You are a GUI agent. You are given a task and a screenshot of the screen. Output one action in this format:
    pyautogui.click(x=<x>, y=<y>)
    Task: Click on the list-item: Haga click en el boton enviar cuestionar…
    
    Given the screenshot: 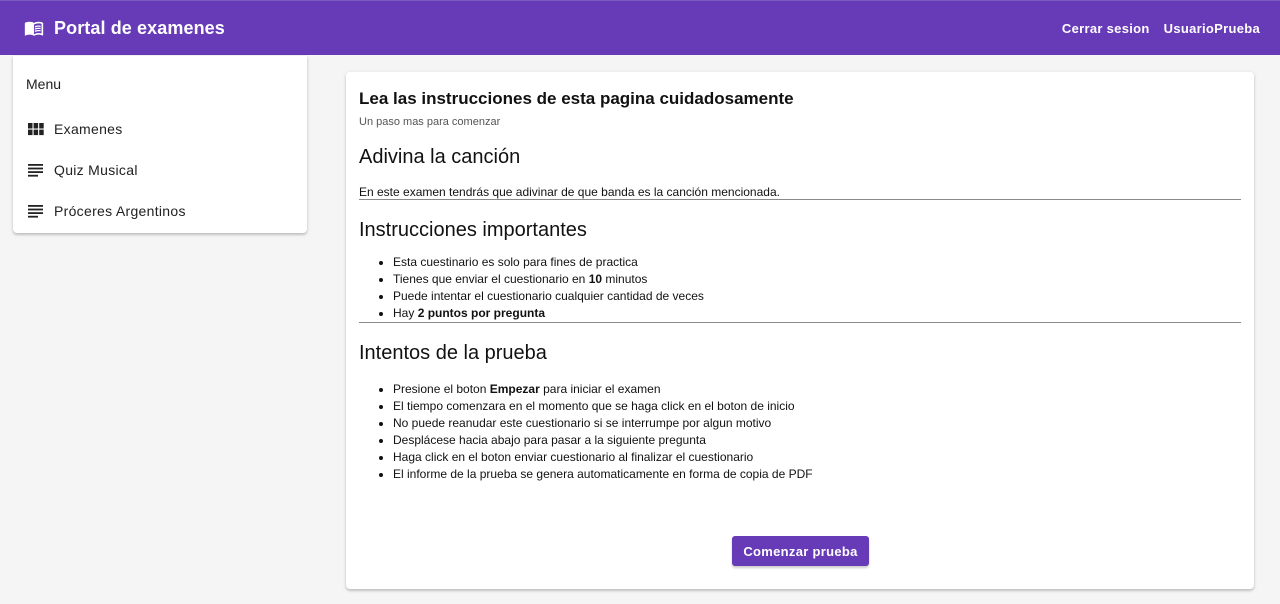 What is the action you would take?
    pyautogui.click(x=817, y=457)
    